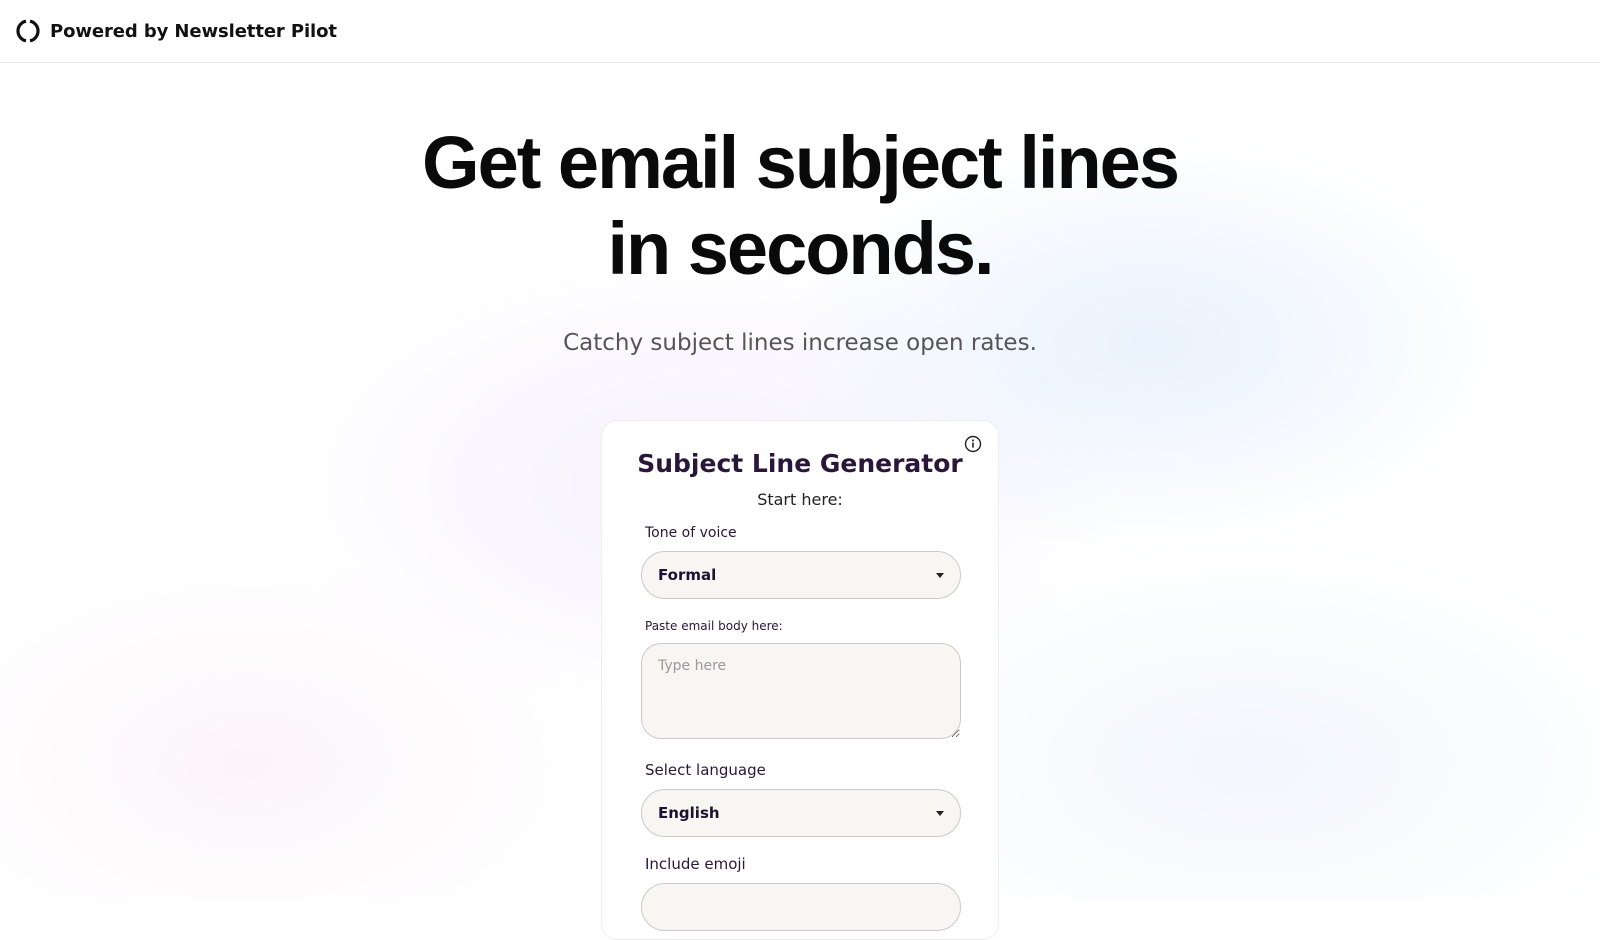  I want to click on tone-label: Tone of voice, so click(691, 533).